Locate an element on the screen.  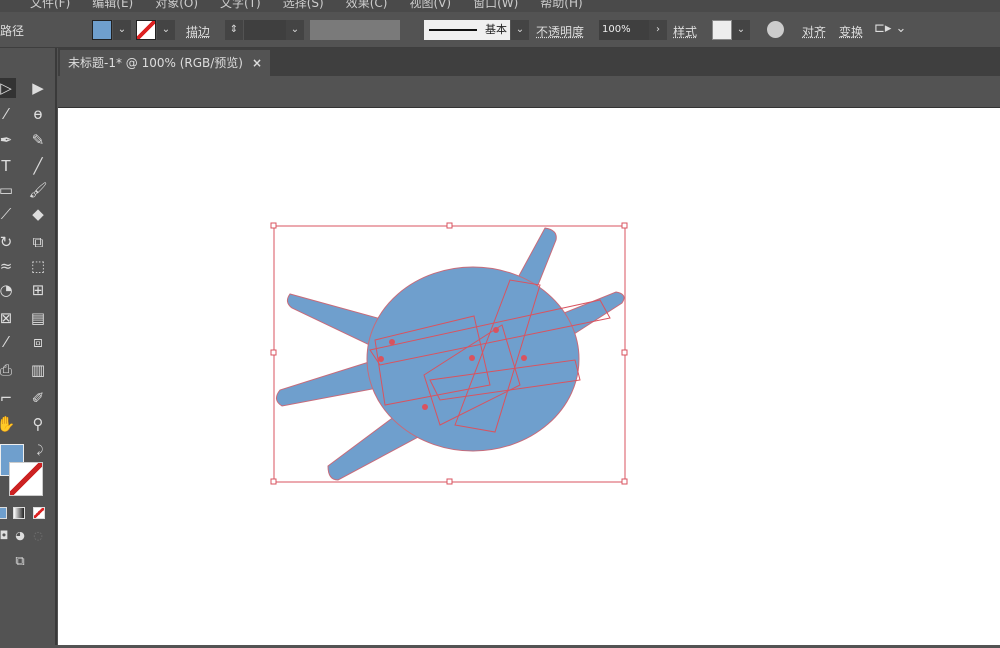
transform-button: 变换 is located at coordinates (851, 31).